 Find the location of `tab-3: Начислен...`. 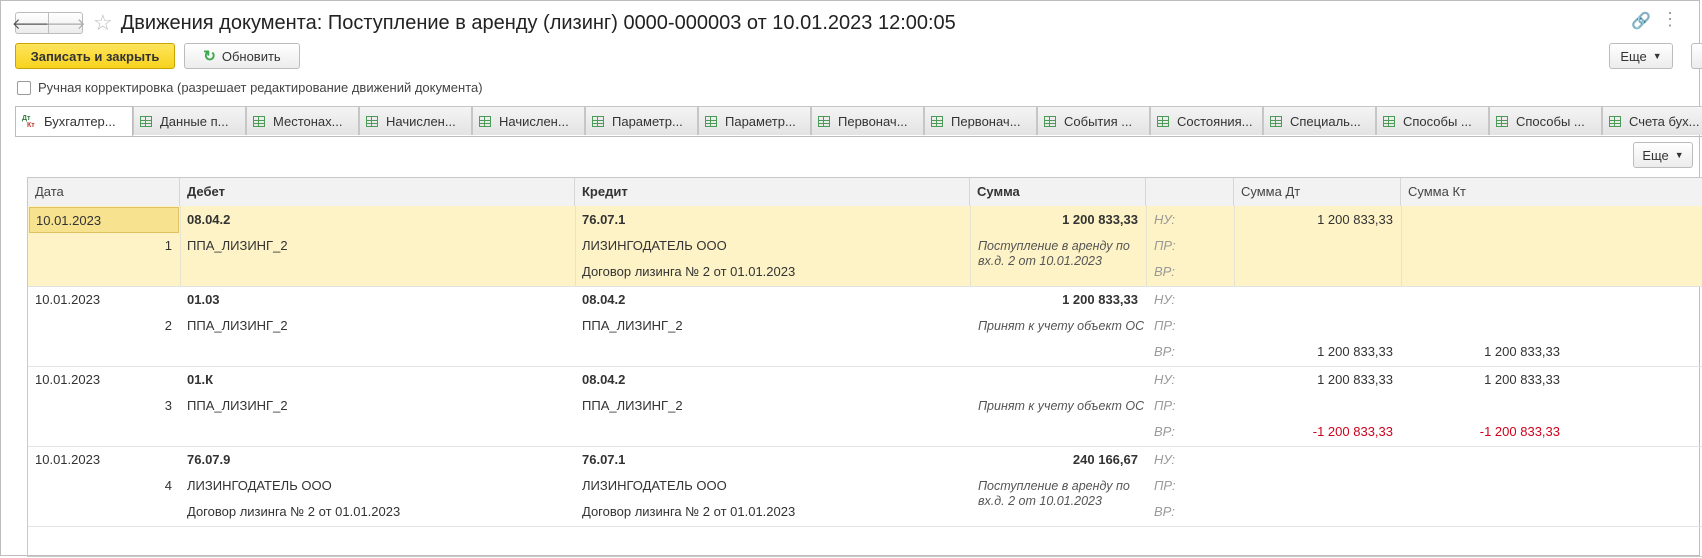

tab-3: Начислен... is located at coordinates (415, 120).